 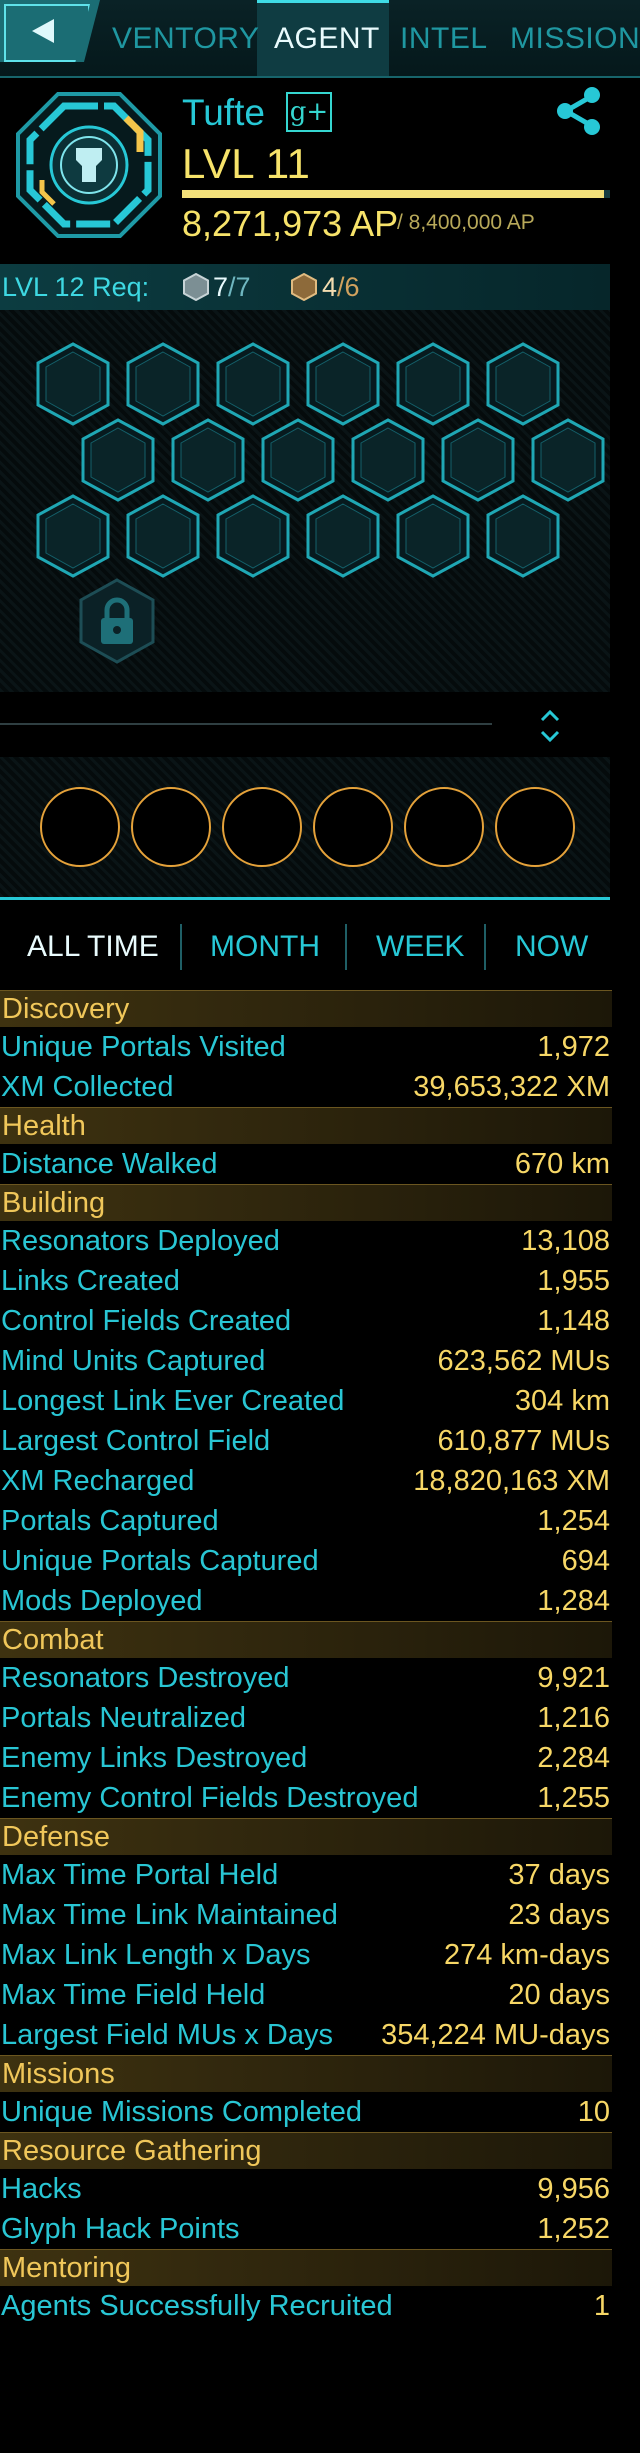 What do you see at coordinates (420, 947) in the screenshot?
I see `filter-week: WEEK` at bounding box center [420, 947].